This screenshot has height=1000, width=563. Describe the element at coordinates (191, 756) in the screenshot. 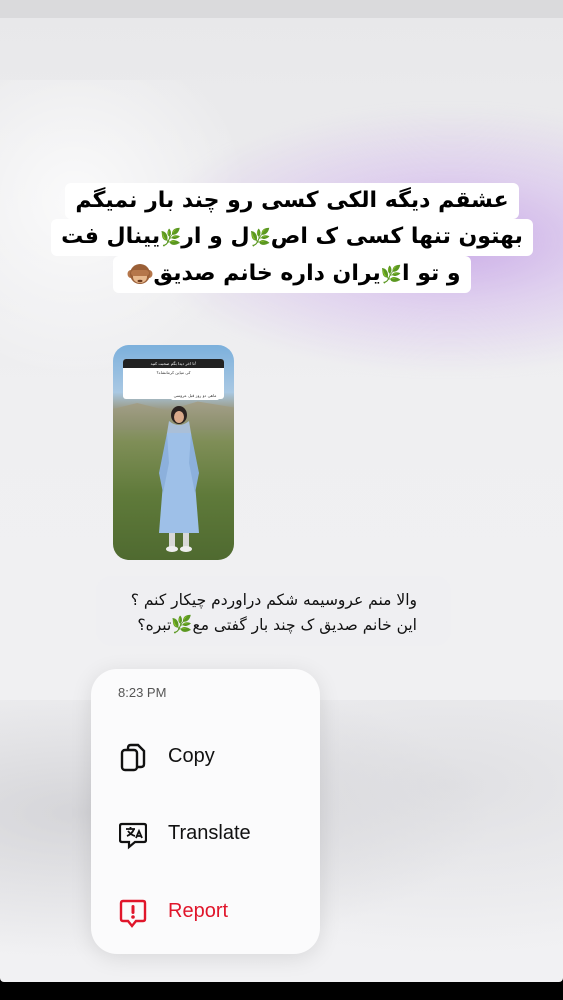

I see `copy-label: Copy` at that location.